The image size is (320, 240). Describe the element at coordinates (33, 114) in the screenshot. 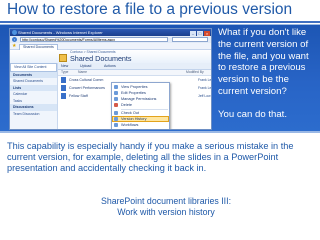

I see `sidebar-item-team-discussion: Team Discussion` at that location.